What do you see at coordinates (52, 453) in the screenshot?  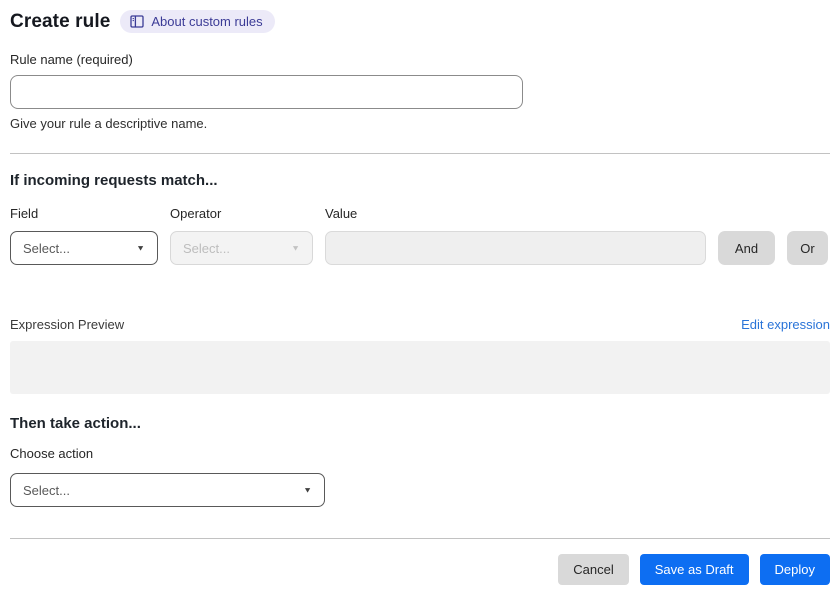 I see `choose-action-label: Choose action` at bounding box center [52, 453].